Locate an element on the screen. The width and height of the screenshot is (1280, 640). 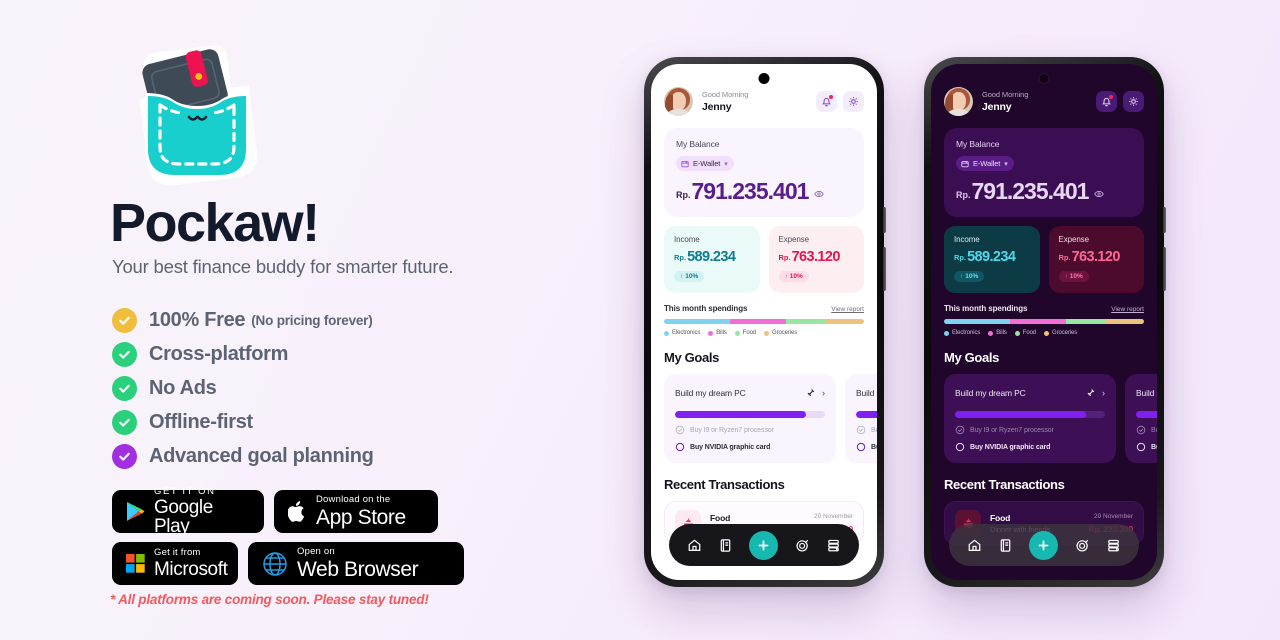
badge-title: App Store is located at coordinates (361, 517).